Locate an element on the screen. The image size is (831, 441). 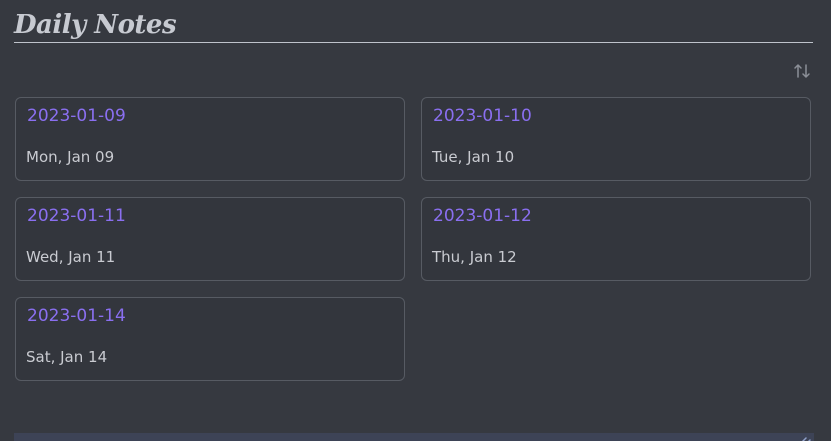
note-title-link: 2023-01-12 is located at coordinates (482, 216).